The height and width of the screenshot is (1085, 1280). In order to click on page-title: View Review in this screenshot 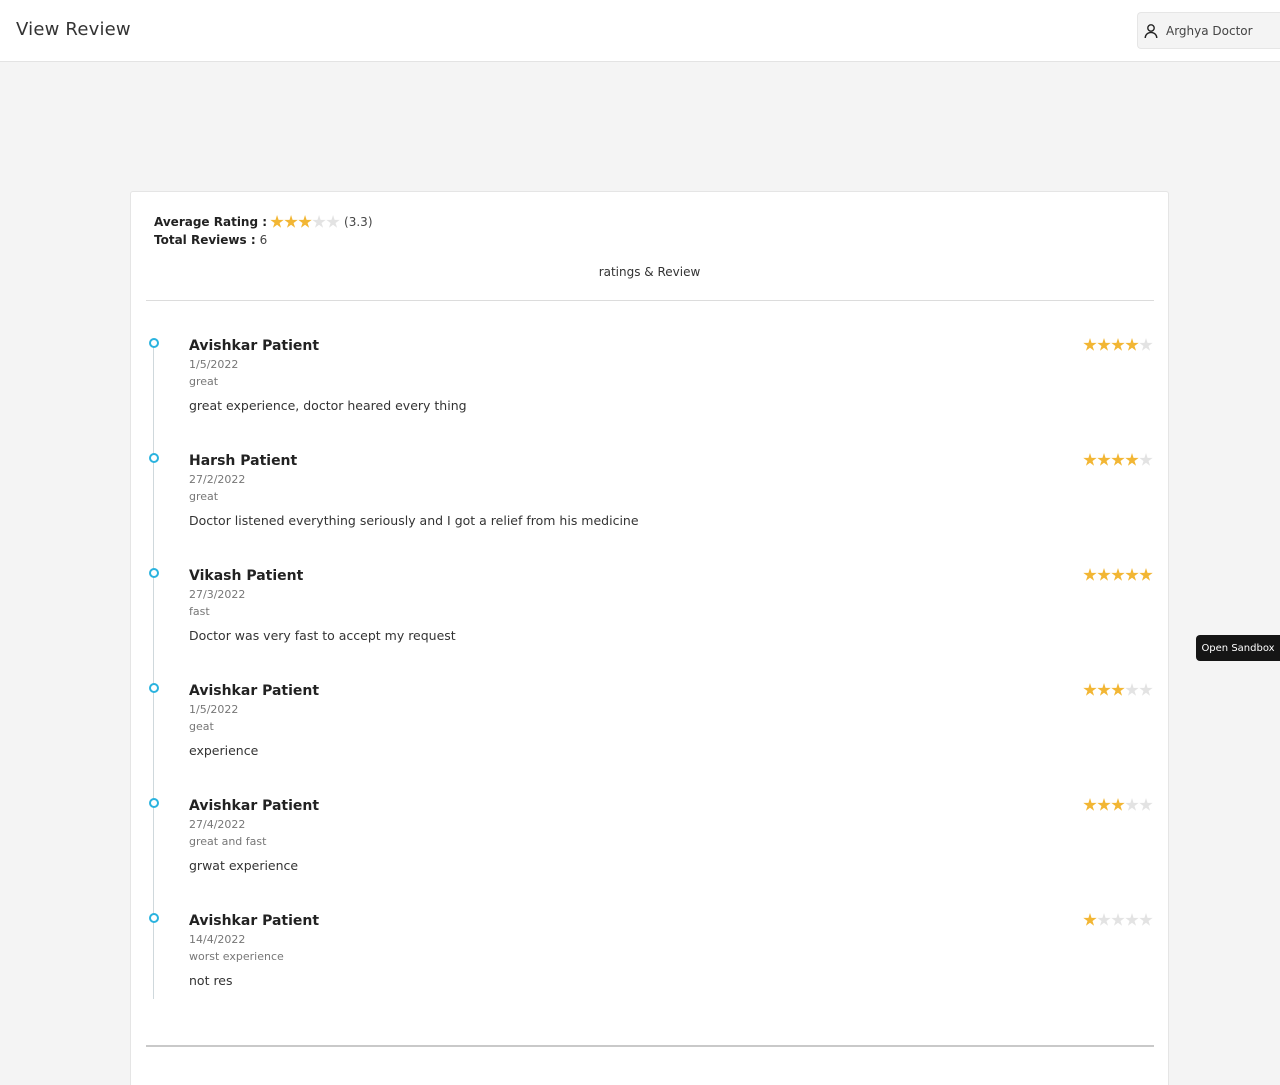, I will do `click(73, 29)`.